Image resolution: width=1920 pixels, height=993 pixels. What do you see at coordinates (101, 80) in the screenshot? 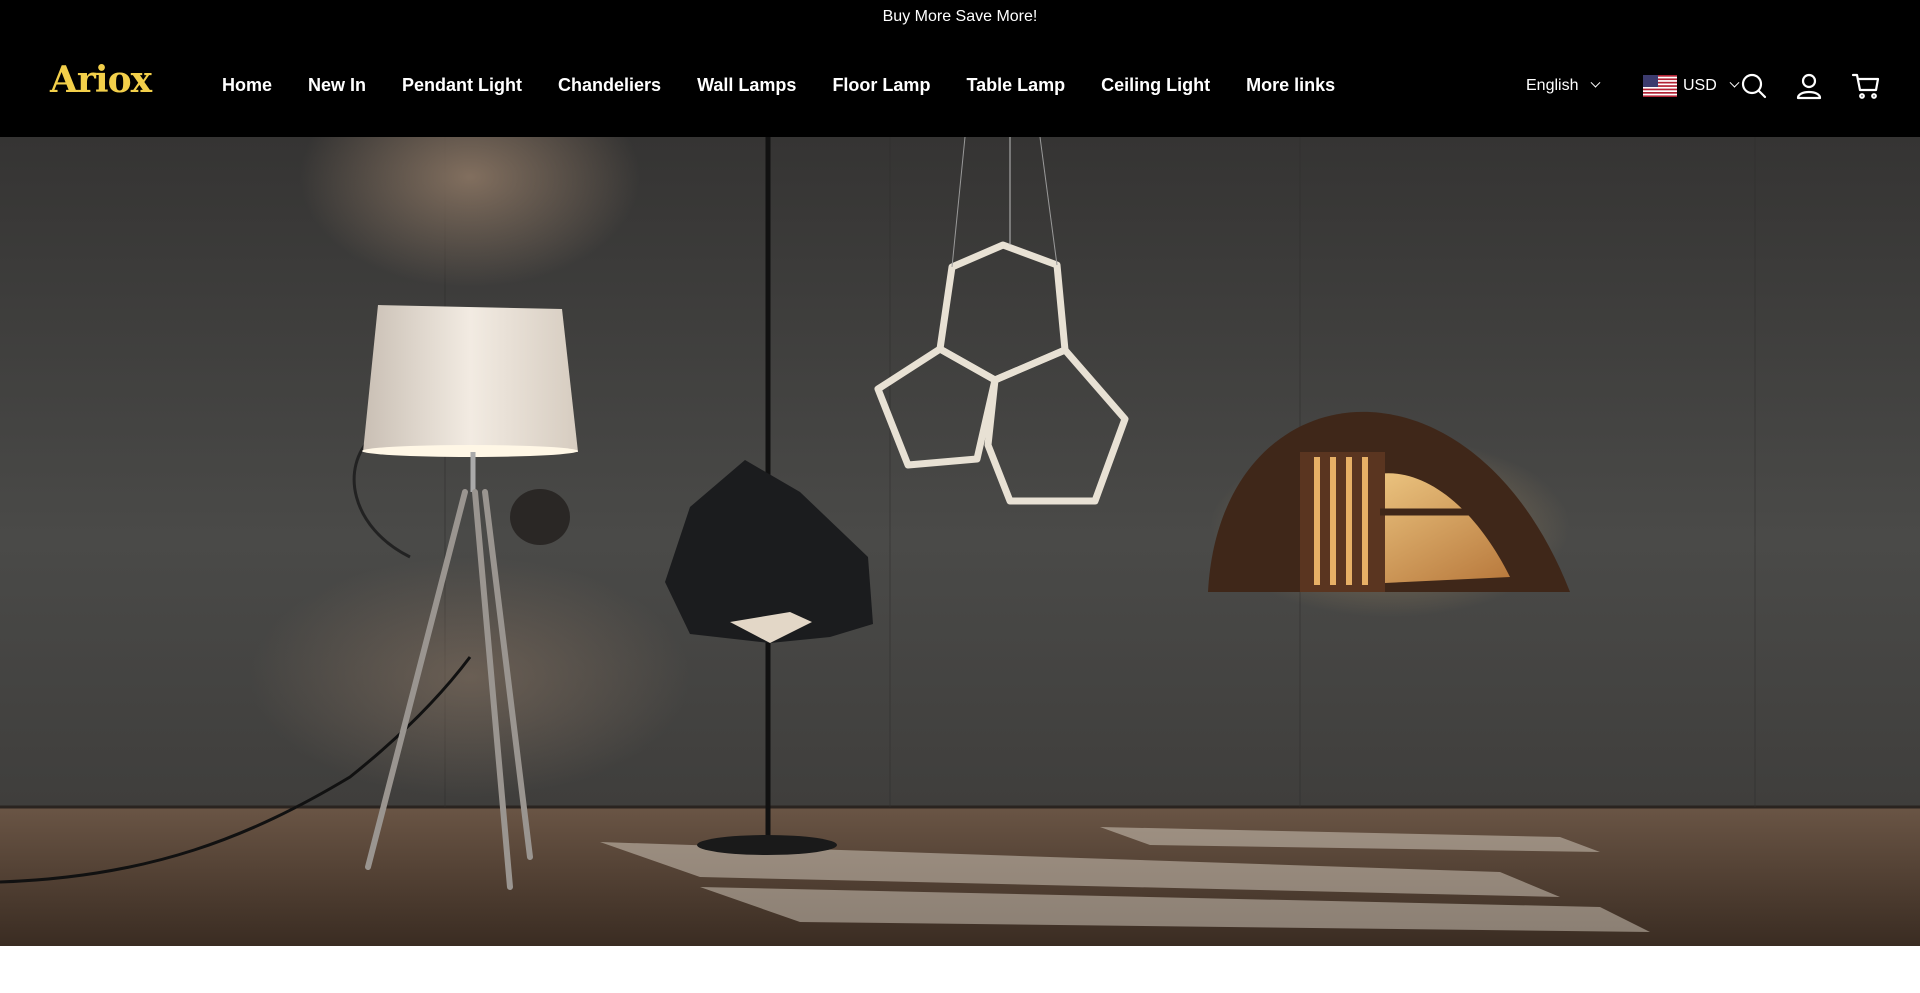
I see `brand-logo: Ariox` at bounding box center [101, 80].